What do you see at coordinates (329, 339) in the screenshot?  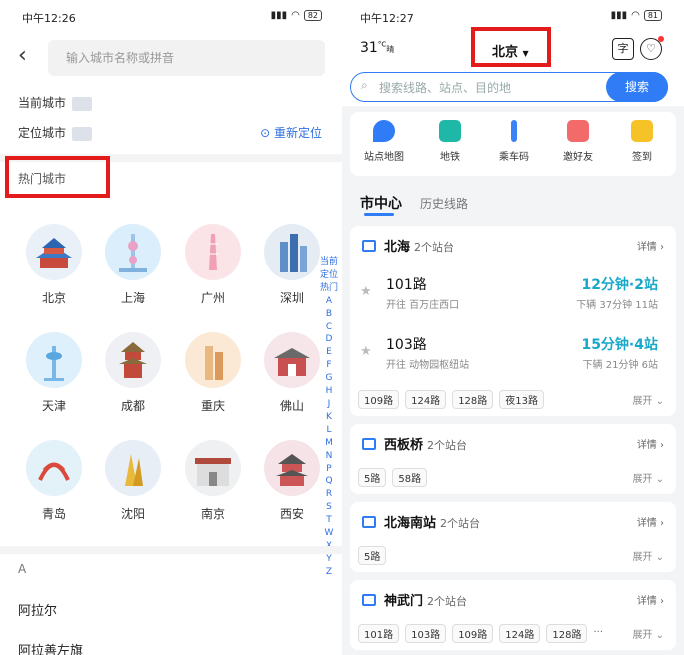 I see `index-item: D` at bounding box center [329, 339].